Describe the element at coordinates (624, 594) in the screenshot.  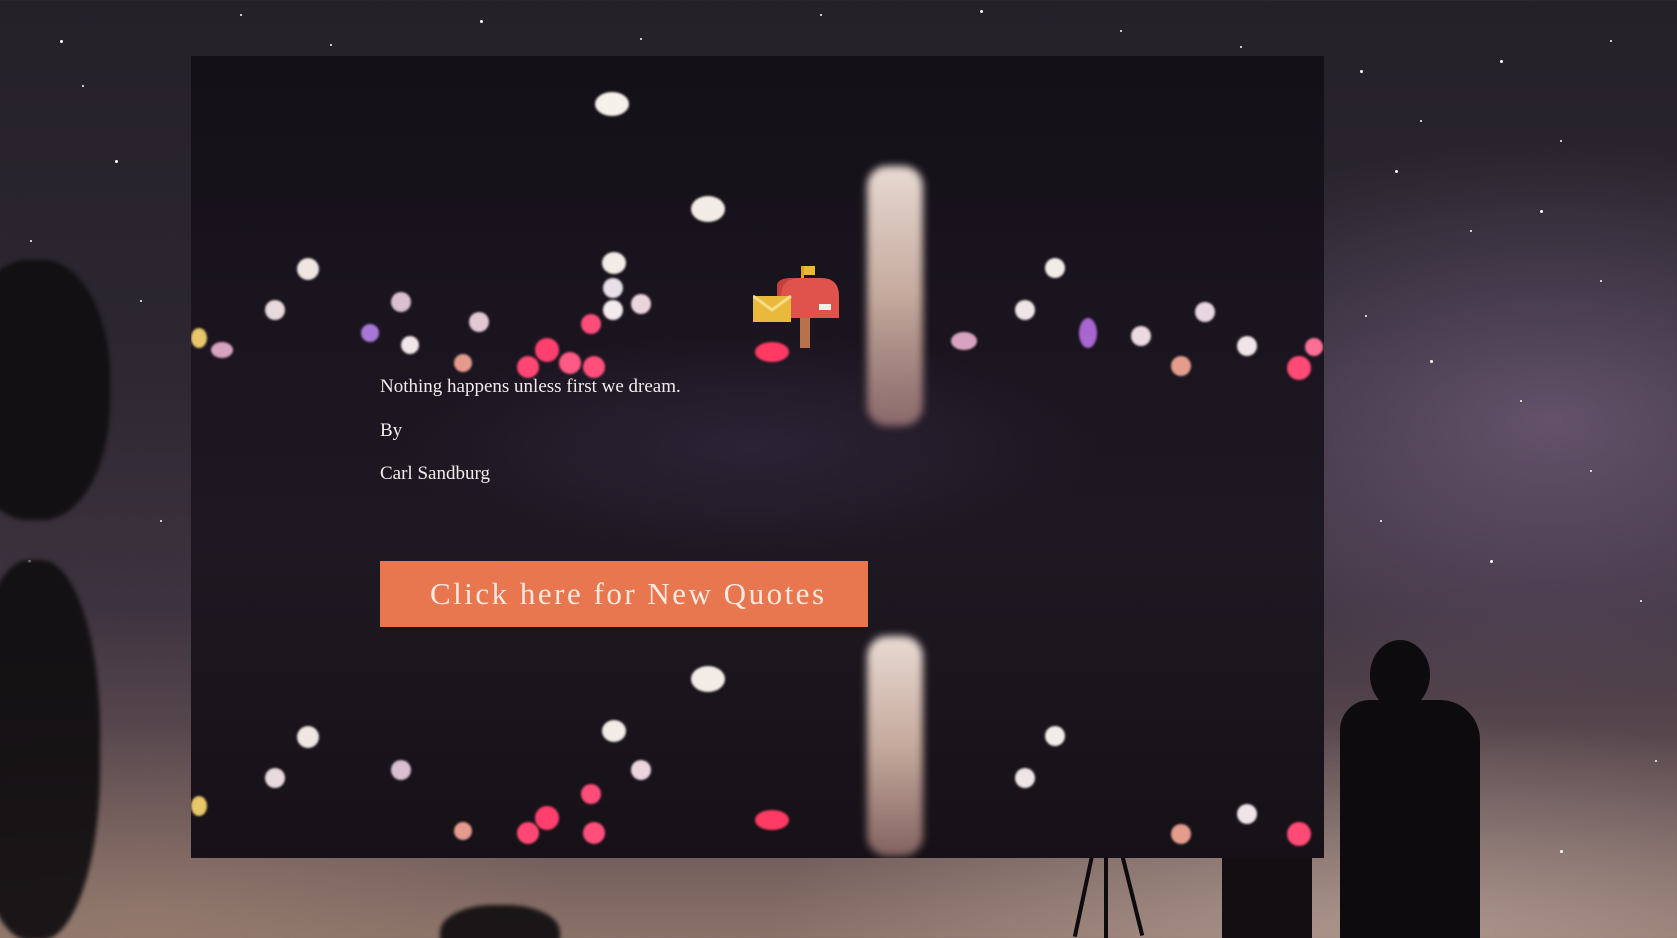
I see `new-quote-button: Click here for New Quotes` at that location.